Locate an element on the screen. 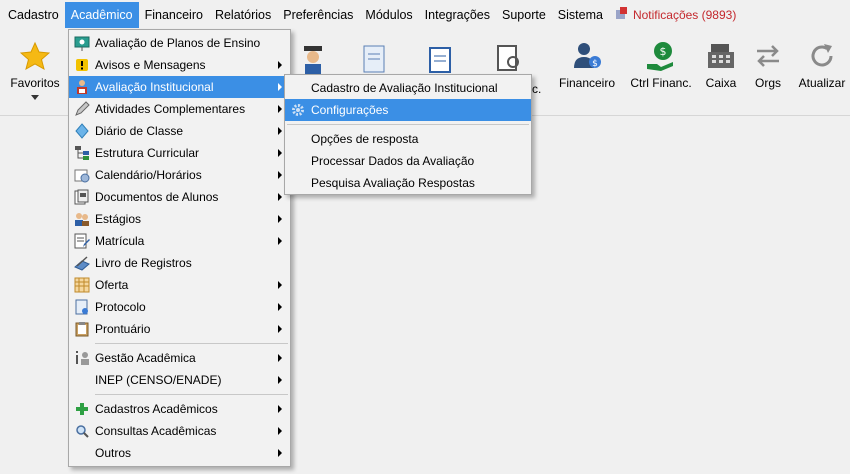  financeiro-button: $ Financeiro is located at coordinates (587, 63).